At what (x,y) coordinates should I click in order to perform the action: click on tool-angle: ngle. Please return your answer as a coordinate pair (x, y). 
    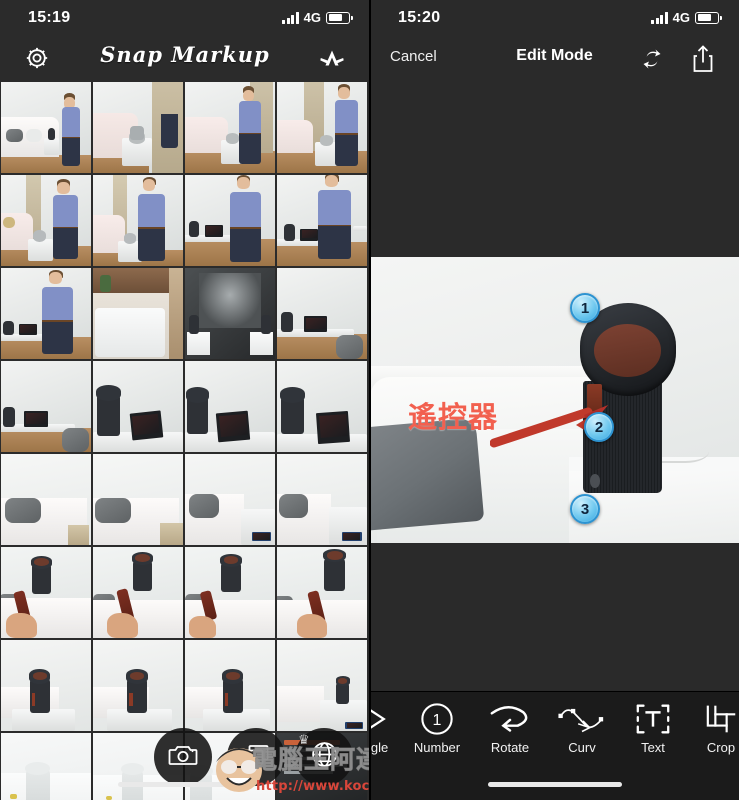
    Looking at the image, I should click on (385, 727).